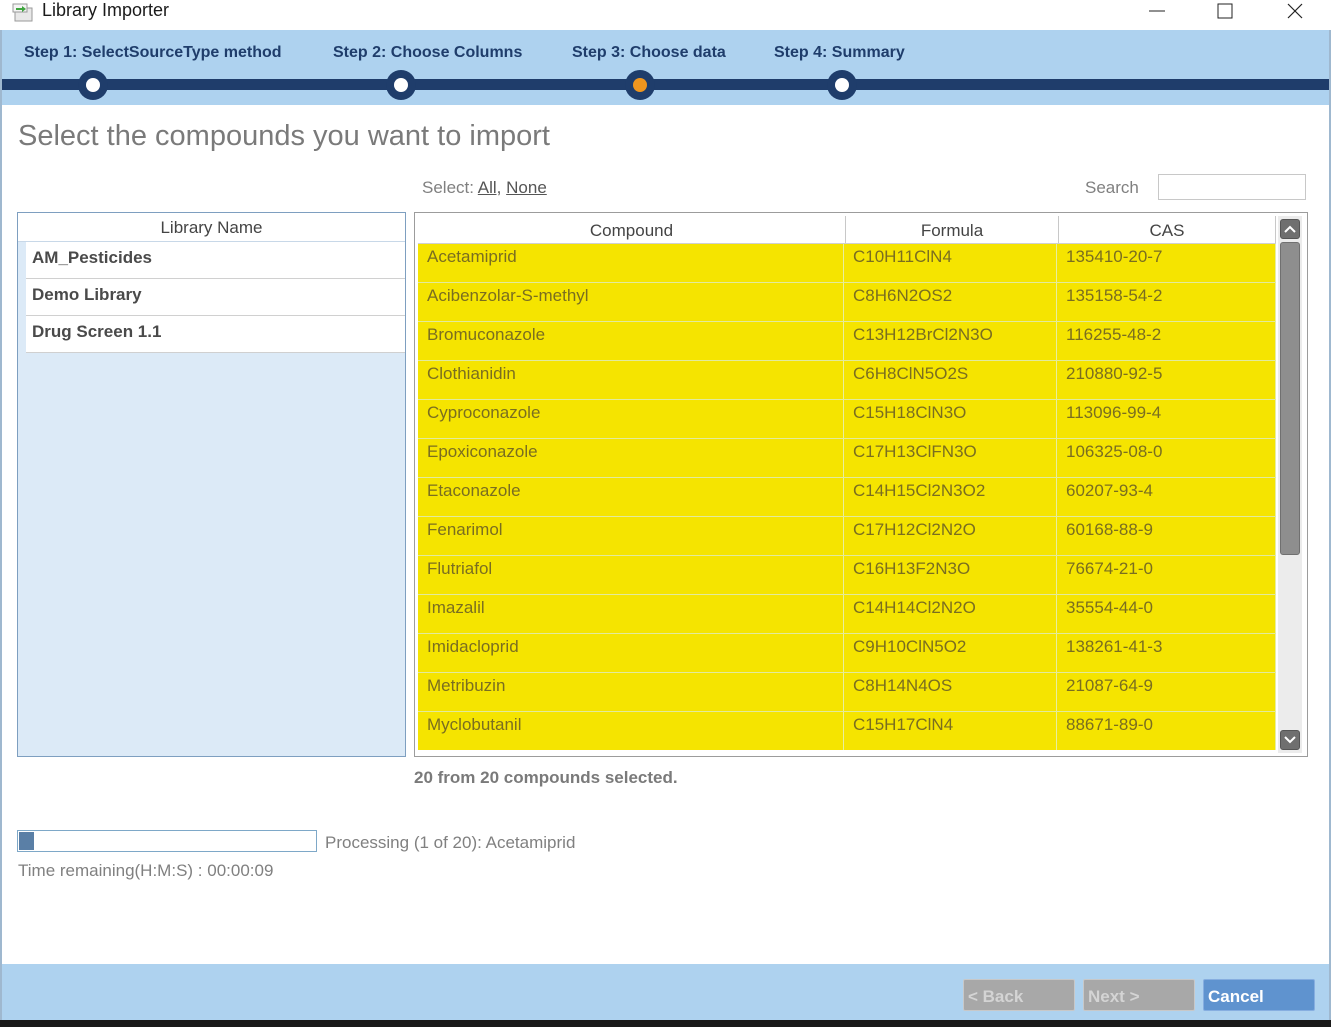  I want to click on chevron-up-icon, so click(1290, 229).